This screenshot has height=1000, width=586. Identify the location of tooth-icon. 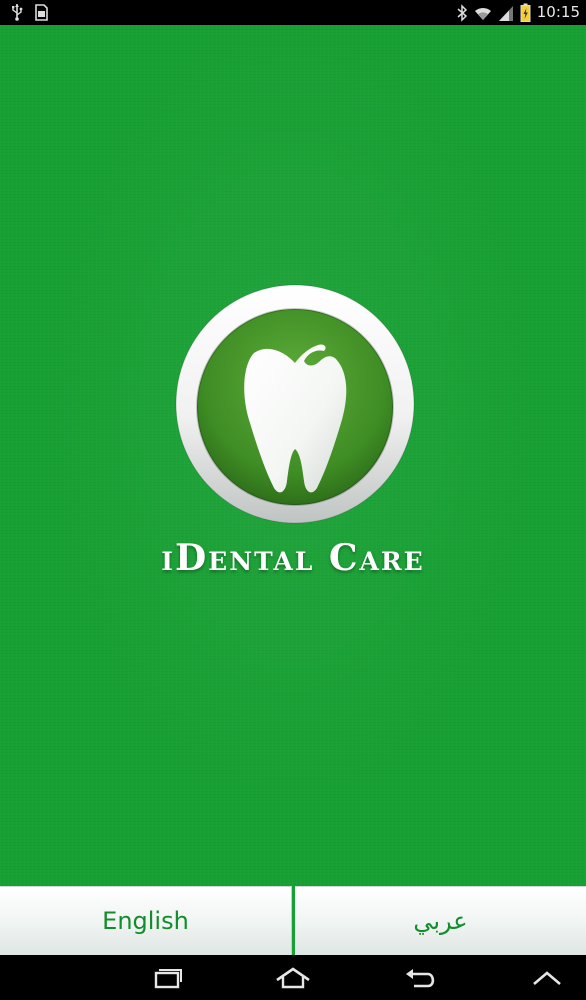
(295, 404).